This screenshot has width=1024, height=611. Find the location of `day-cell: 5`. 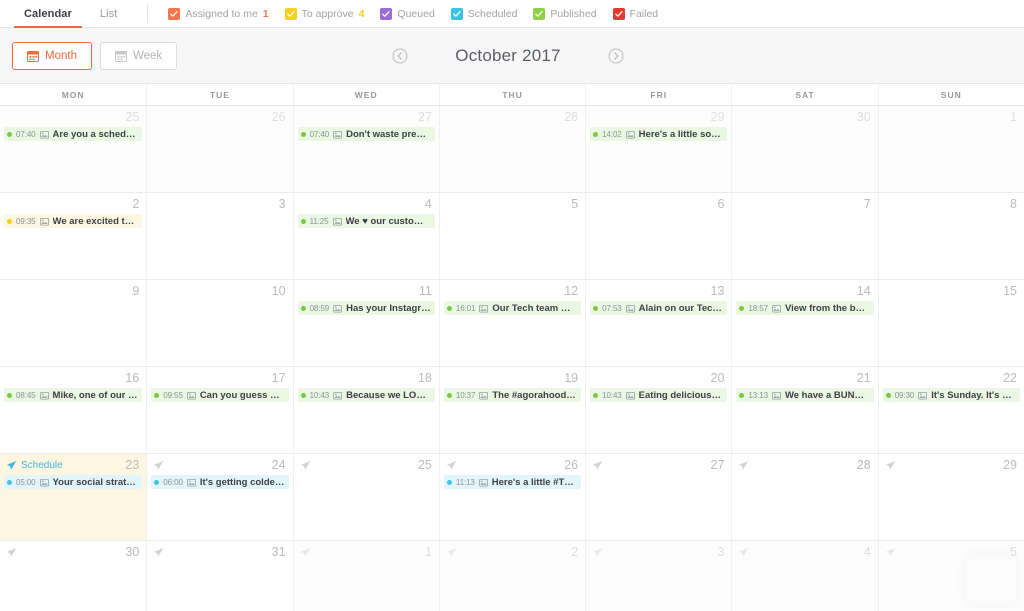

day-cell: 5 is located at coordinates (512, 236).